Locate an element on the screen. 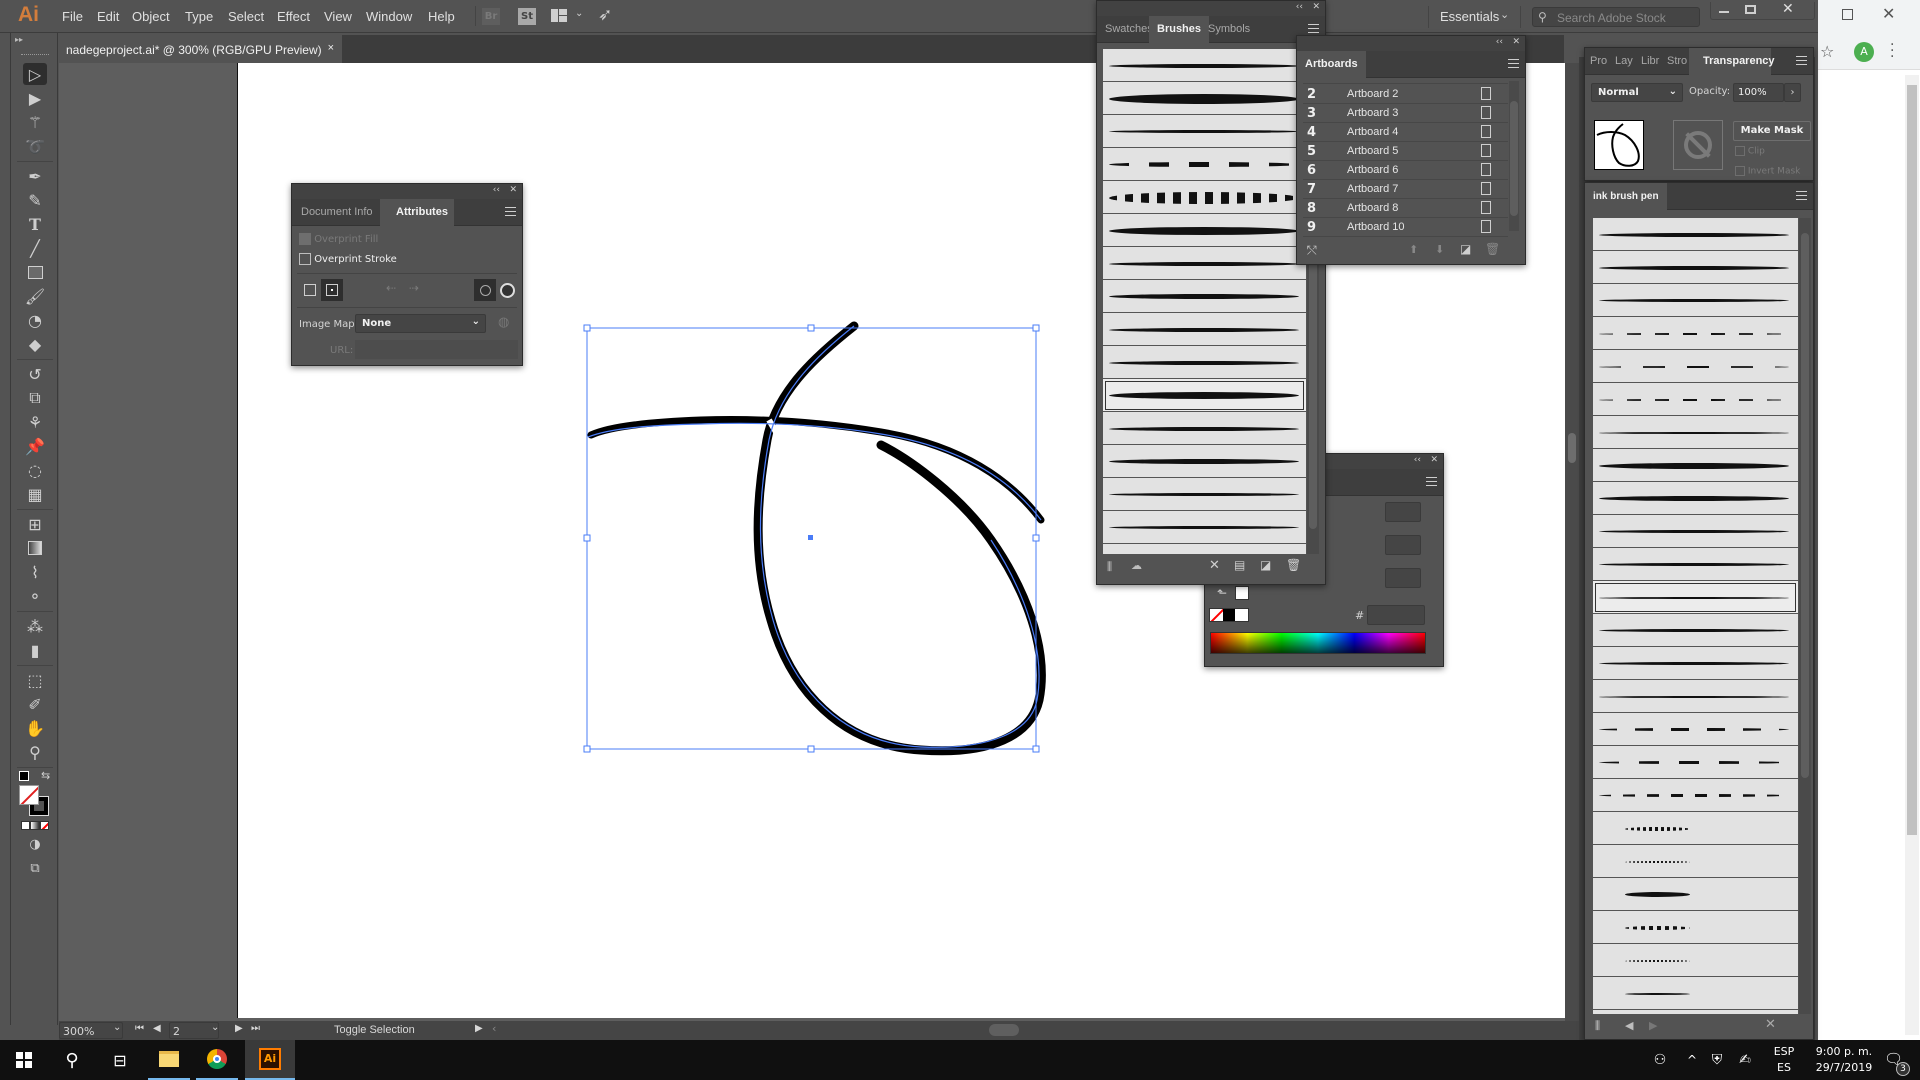 The image size is (1920, 1080). type-tool-icon: T is located at coordinates (35, 224).